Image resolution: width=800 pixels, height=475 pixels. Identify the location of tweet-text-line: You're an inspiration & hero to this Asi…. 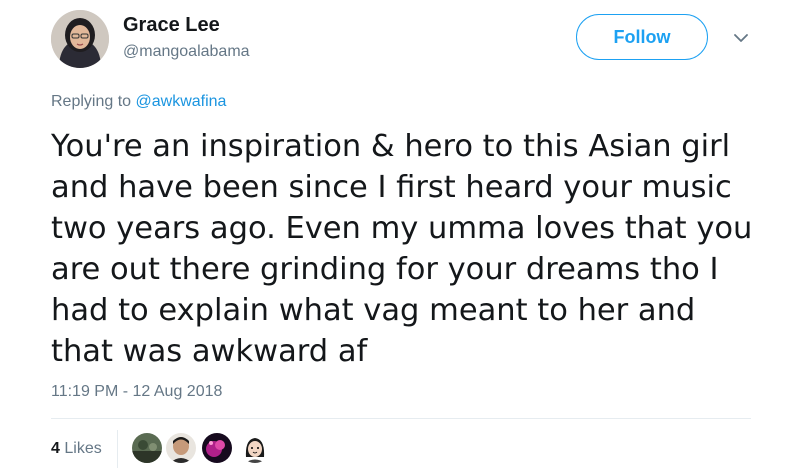
(391, 146).